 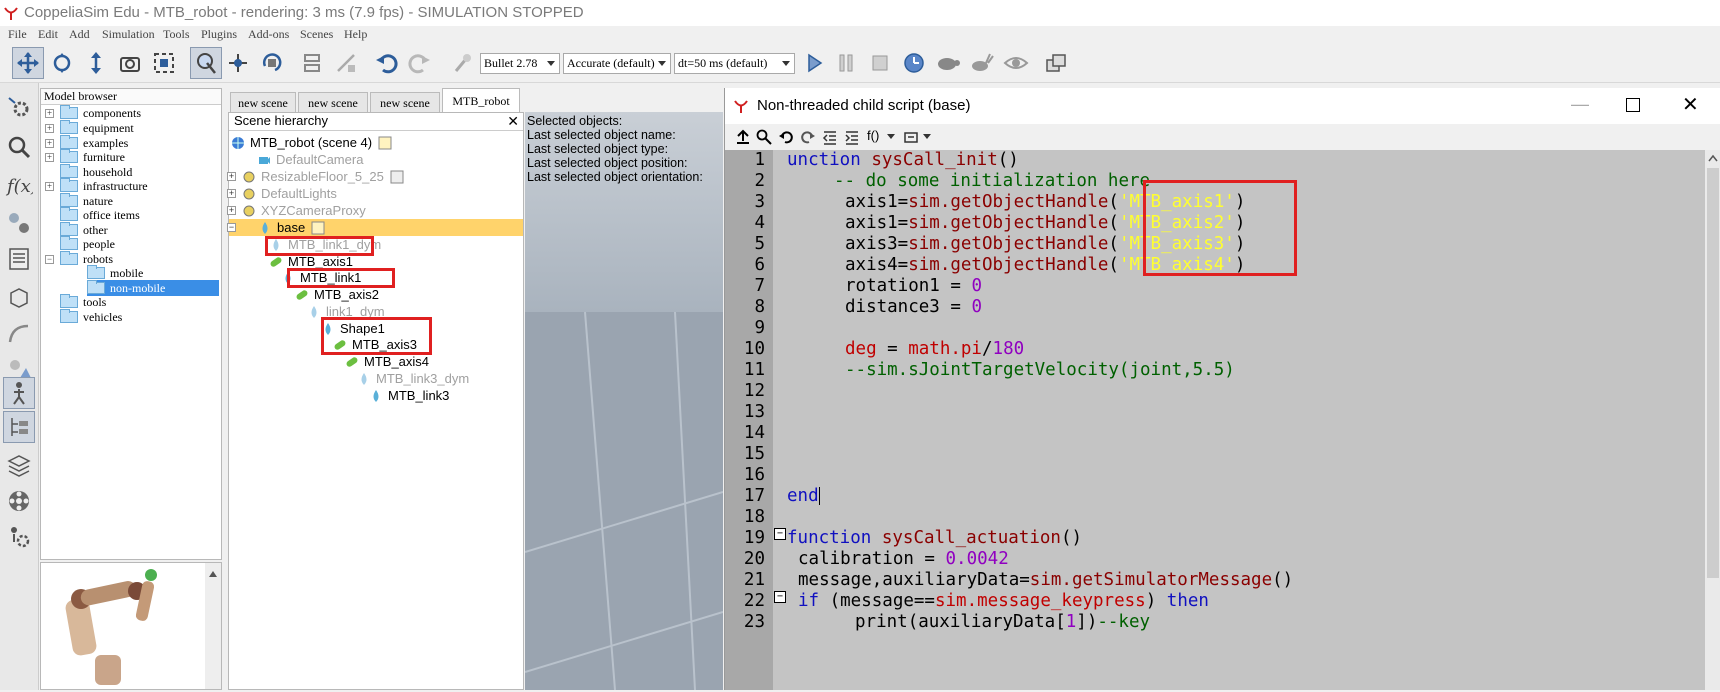 What do you see at coordinates (19, 297) in the screenshot?
I see `shape-edit-button` at bounding box center [19, 297].